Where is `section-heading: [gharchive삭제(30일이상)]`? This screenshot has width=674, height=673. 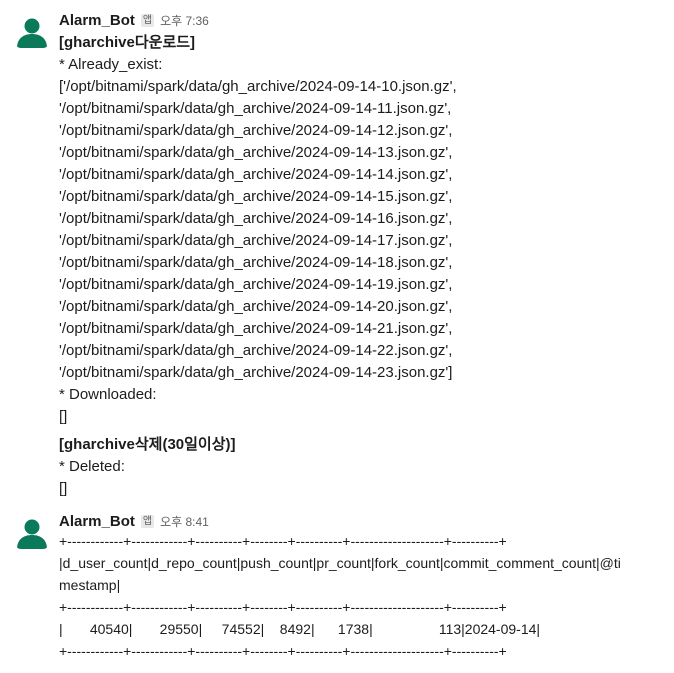
section-heading: [gharchive삭제(30일이상)] is located at coordinates (147, 444).